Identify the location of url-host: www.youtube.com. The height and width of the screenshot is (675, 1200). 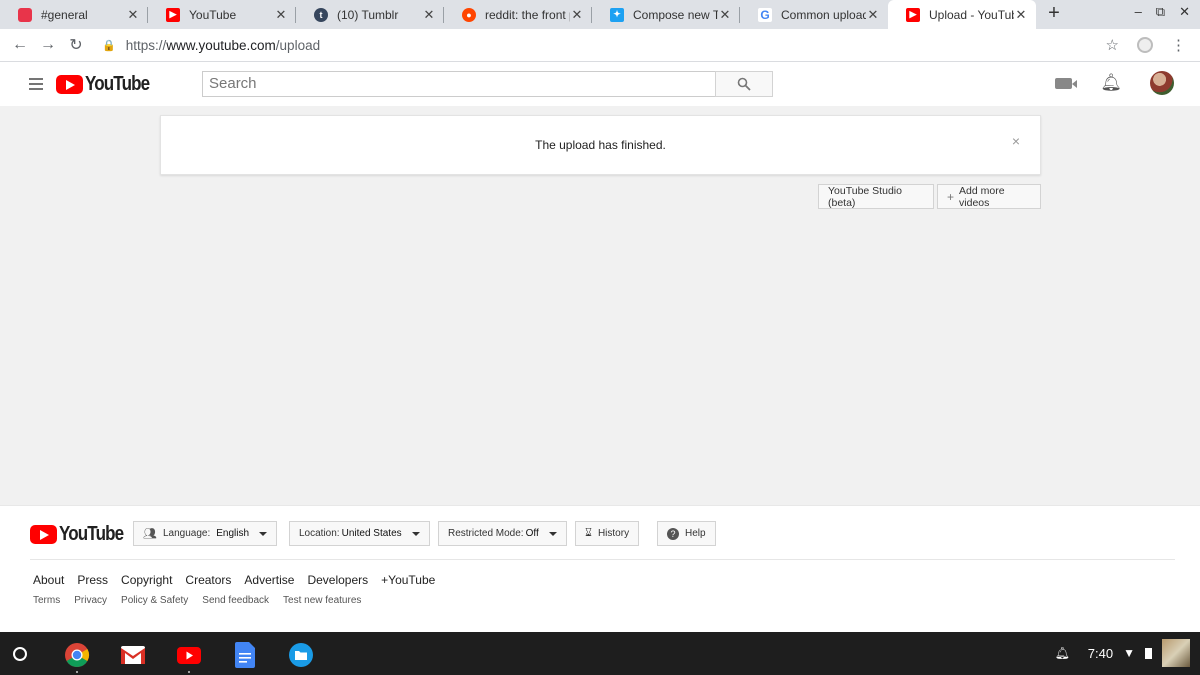
(221, 45).